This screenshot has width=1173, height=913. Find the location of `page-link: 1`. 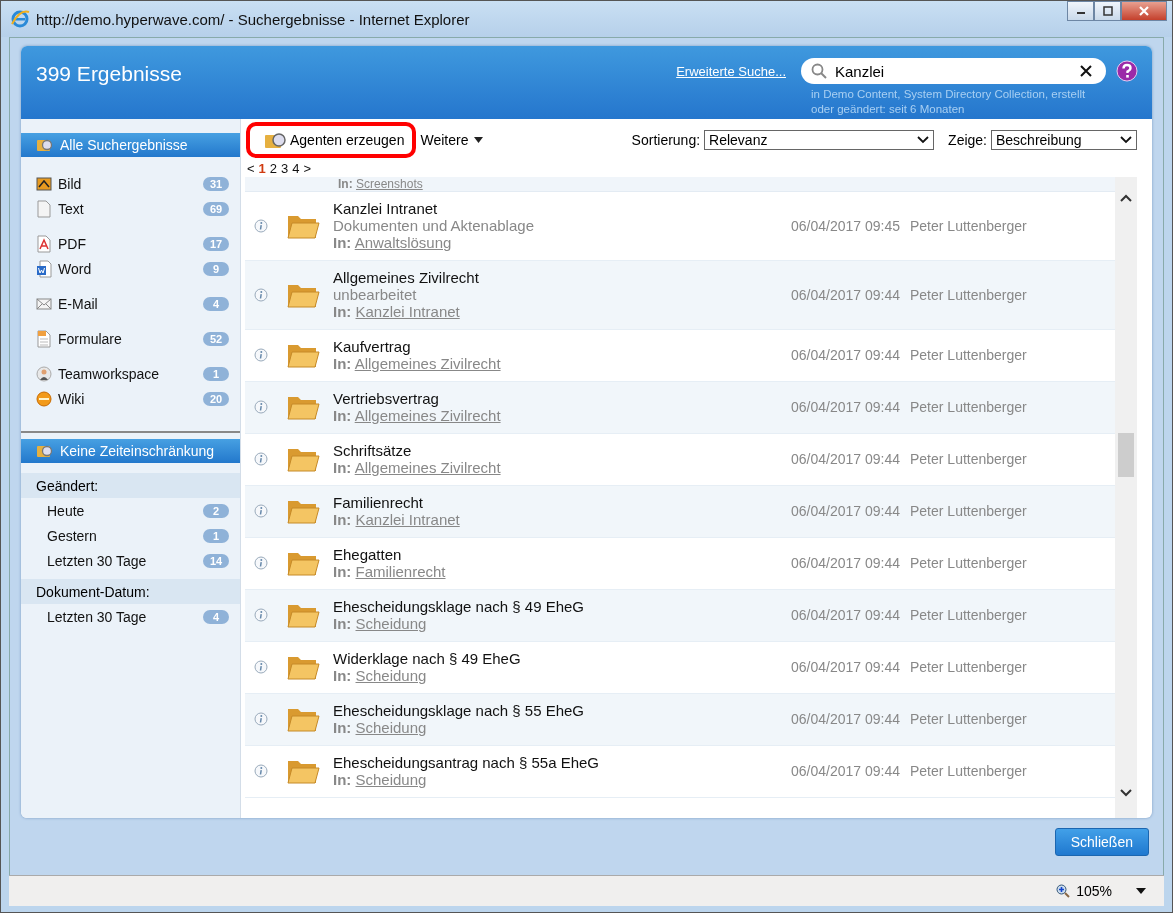

page-link: 1 is located at coordinates (262, 169).